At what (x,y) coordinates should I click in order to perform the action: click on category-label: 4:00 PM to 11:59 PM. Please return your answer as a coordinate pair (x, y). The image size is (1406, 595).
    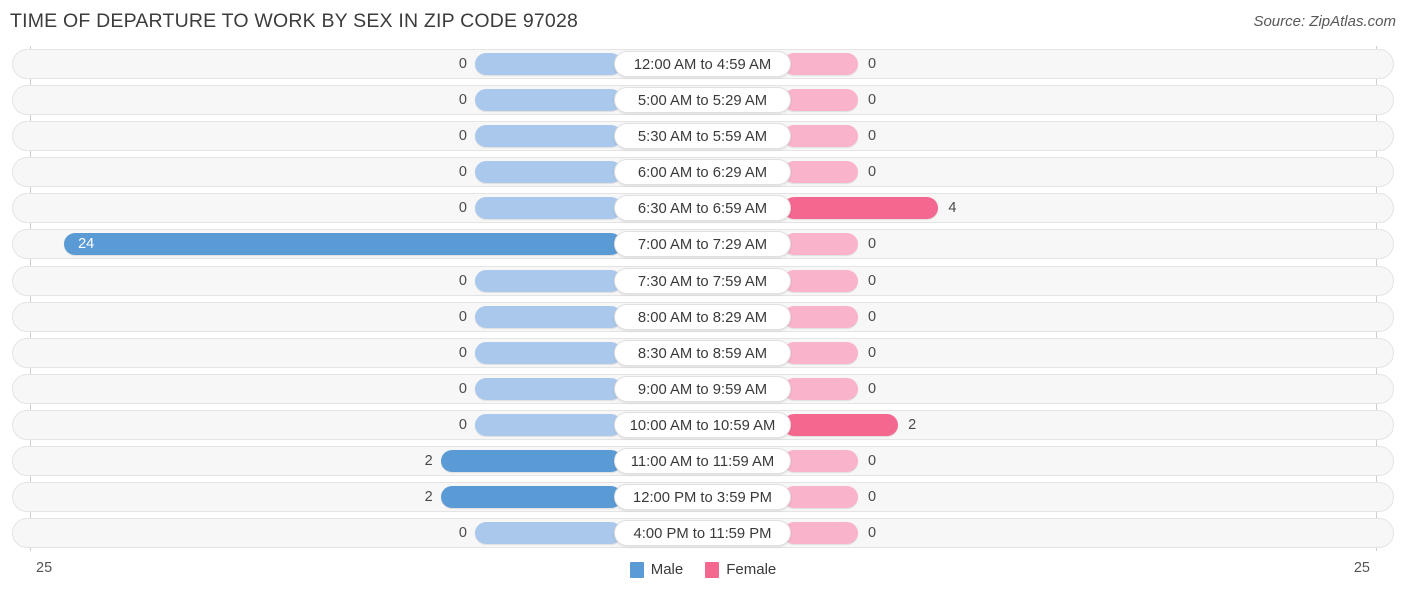
    Looking at the image, I should click on (702, 533).